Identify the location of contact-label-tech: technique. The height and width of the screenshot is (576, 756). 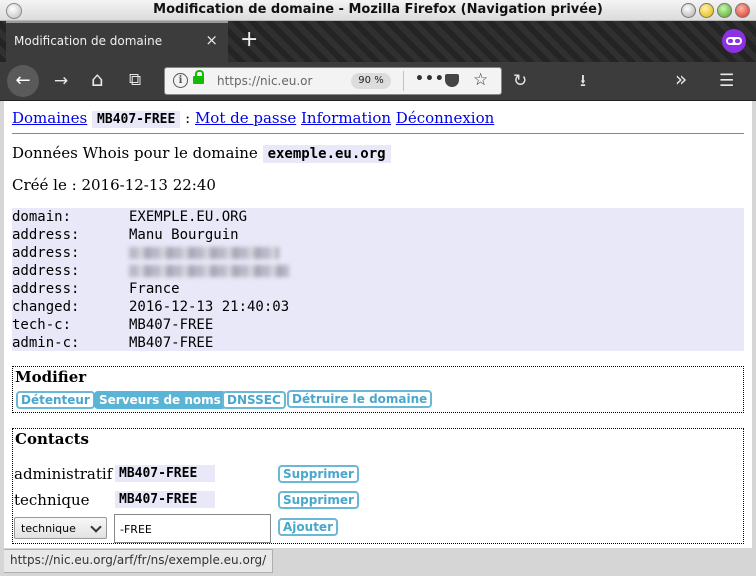
(52, 500).